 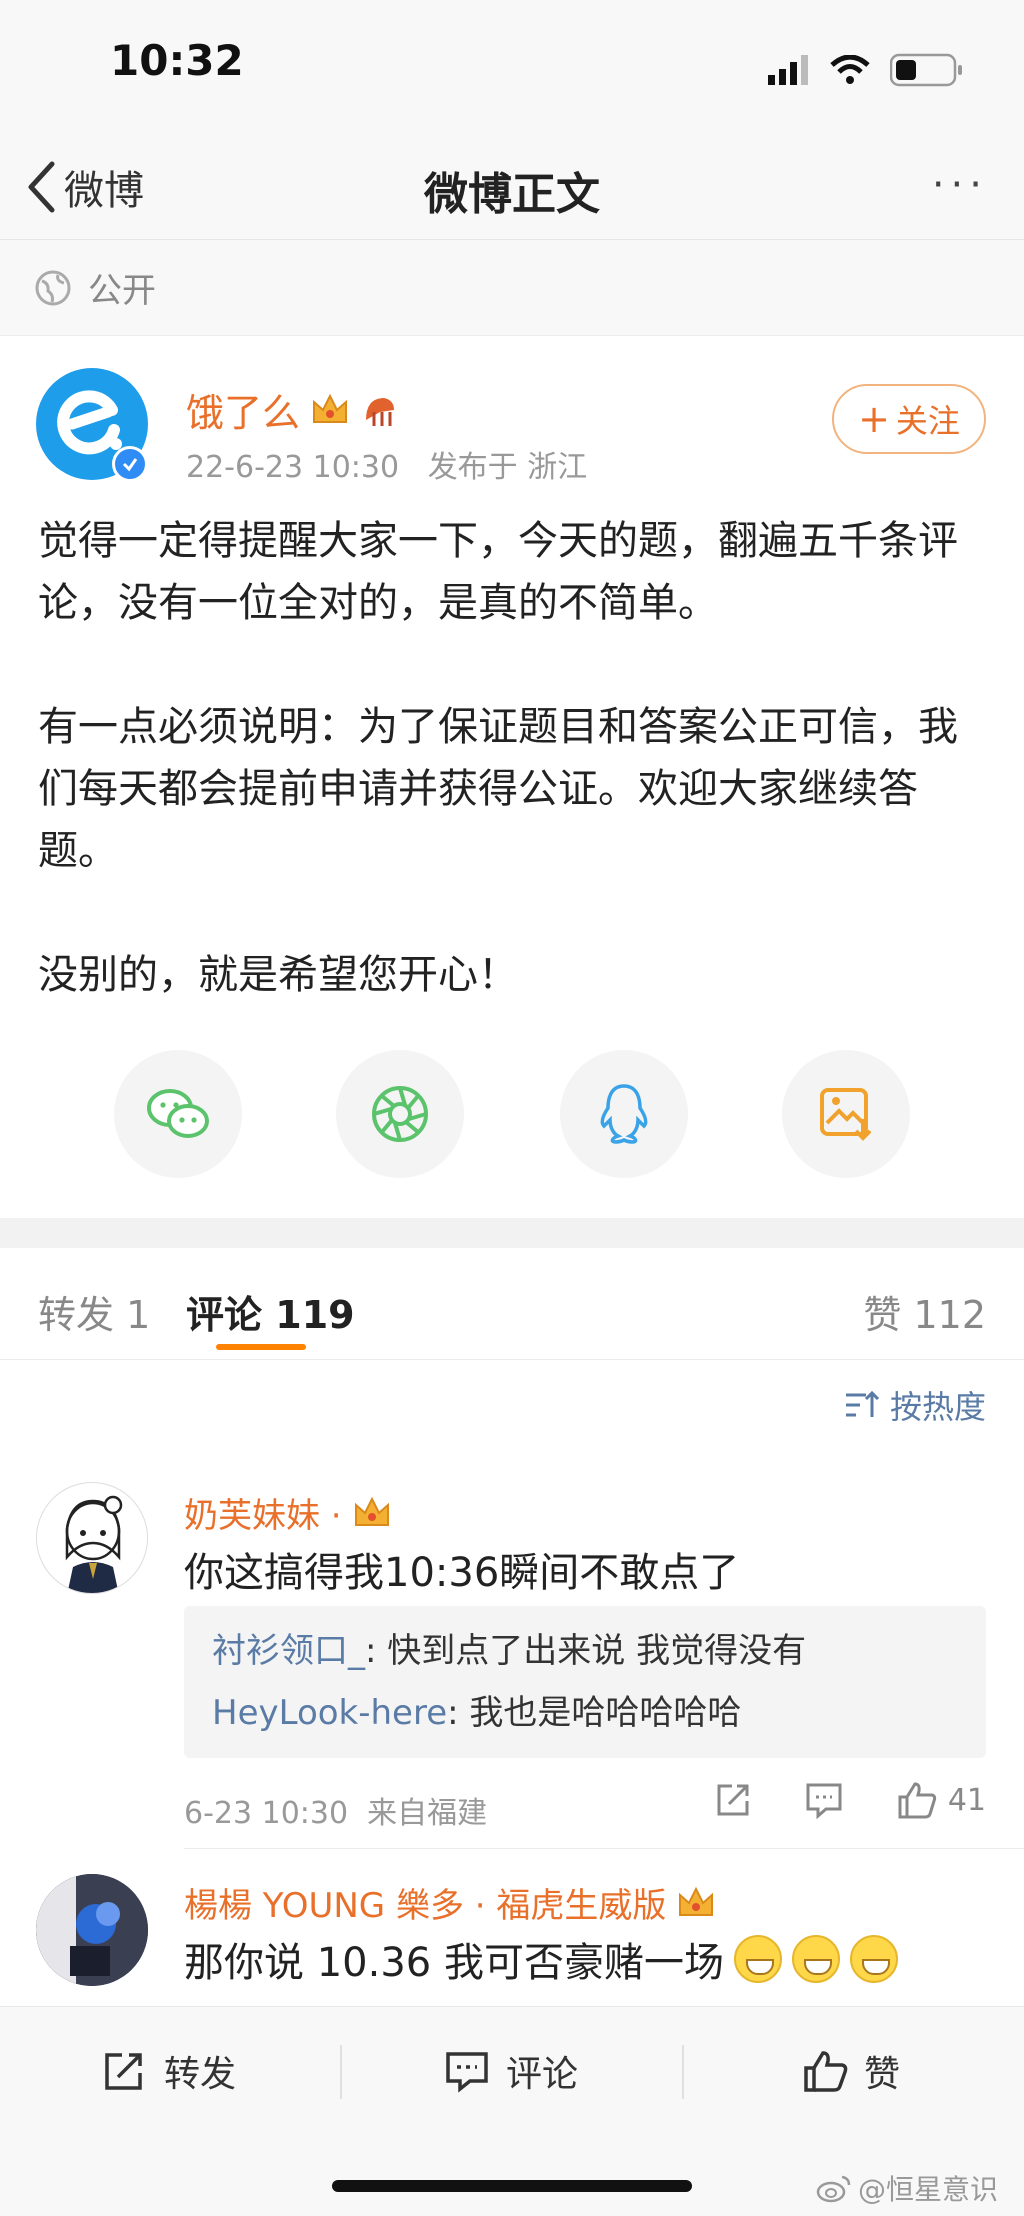 I want to click on post-paragraph: 觉得一定得提醒大家一下，今天的题，翻遍五千条评论，没有一位全对的，是真的不简单。, so click(x=498, y=572).